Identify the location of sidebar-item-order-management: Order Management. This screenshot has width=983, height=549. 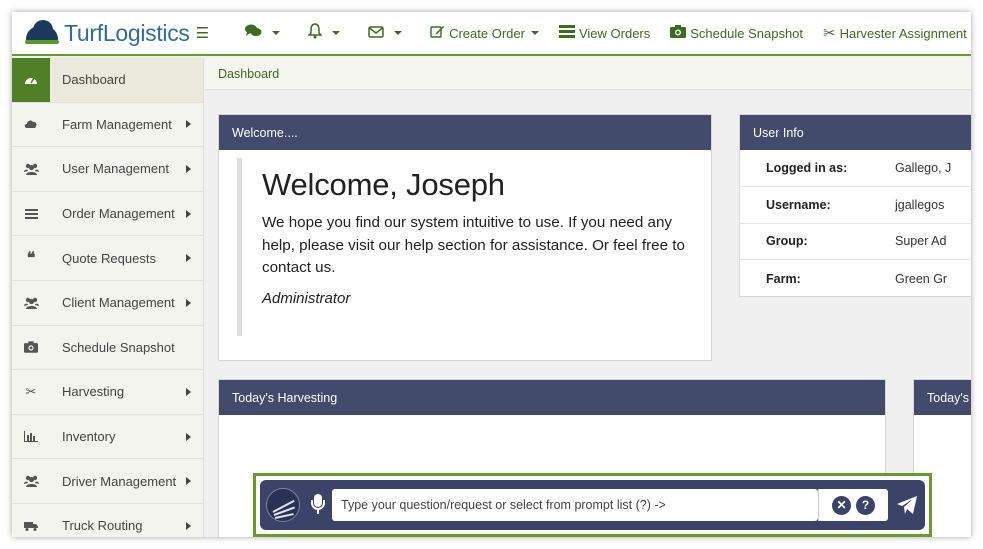
(107, 214).